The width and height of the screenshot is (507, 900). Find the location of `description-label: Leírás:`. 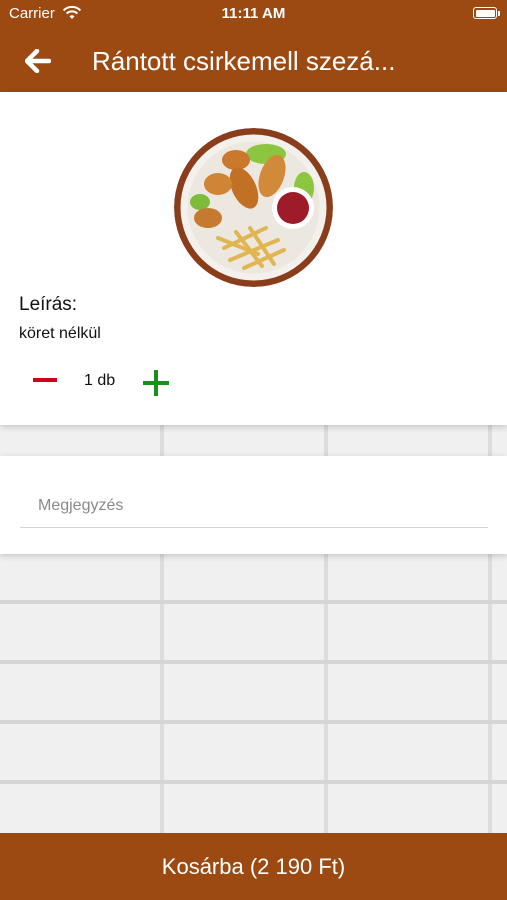

description-label: Leírás: is located at coordinates (48, 304).